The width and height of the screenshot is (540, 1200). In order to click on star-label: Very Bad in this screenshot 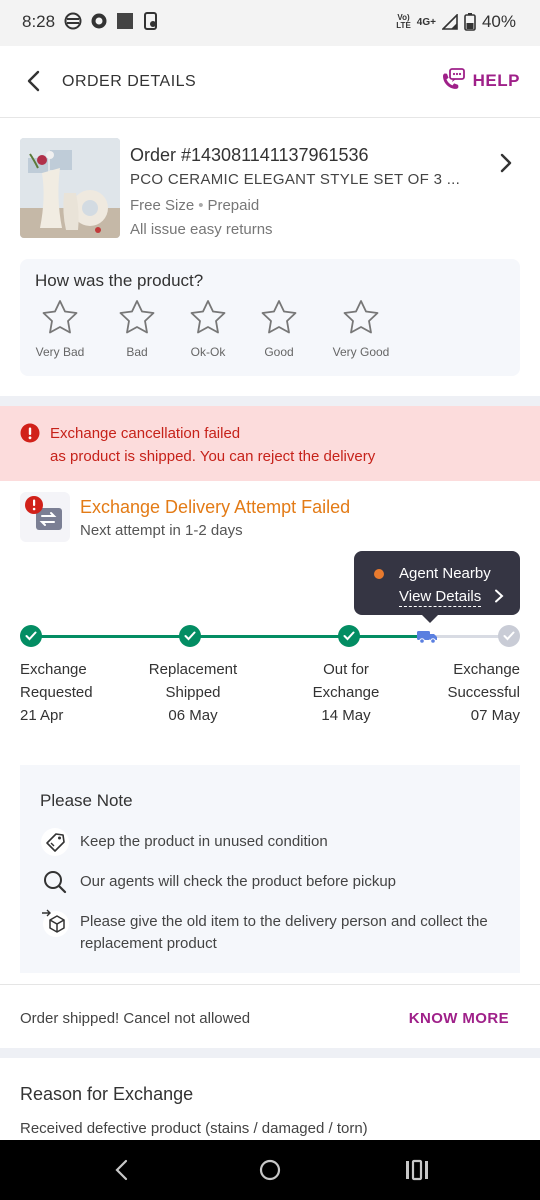, I will do `click(60, 352)`.